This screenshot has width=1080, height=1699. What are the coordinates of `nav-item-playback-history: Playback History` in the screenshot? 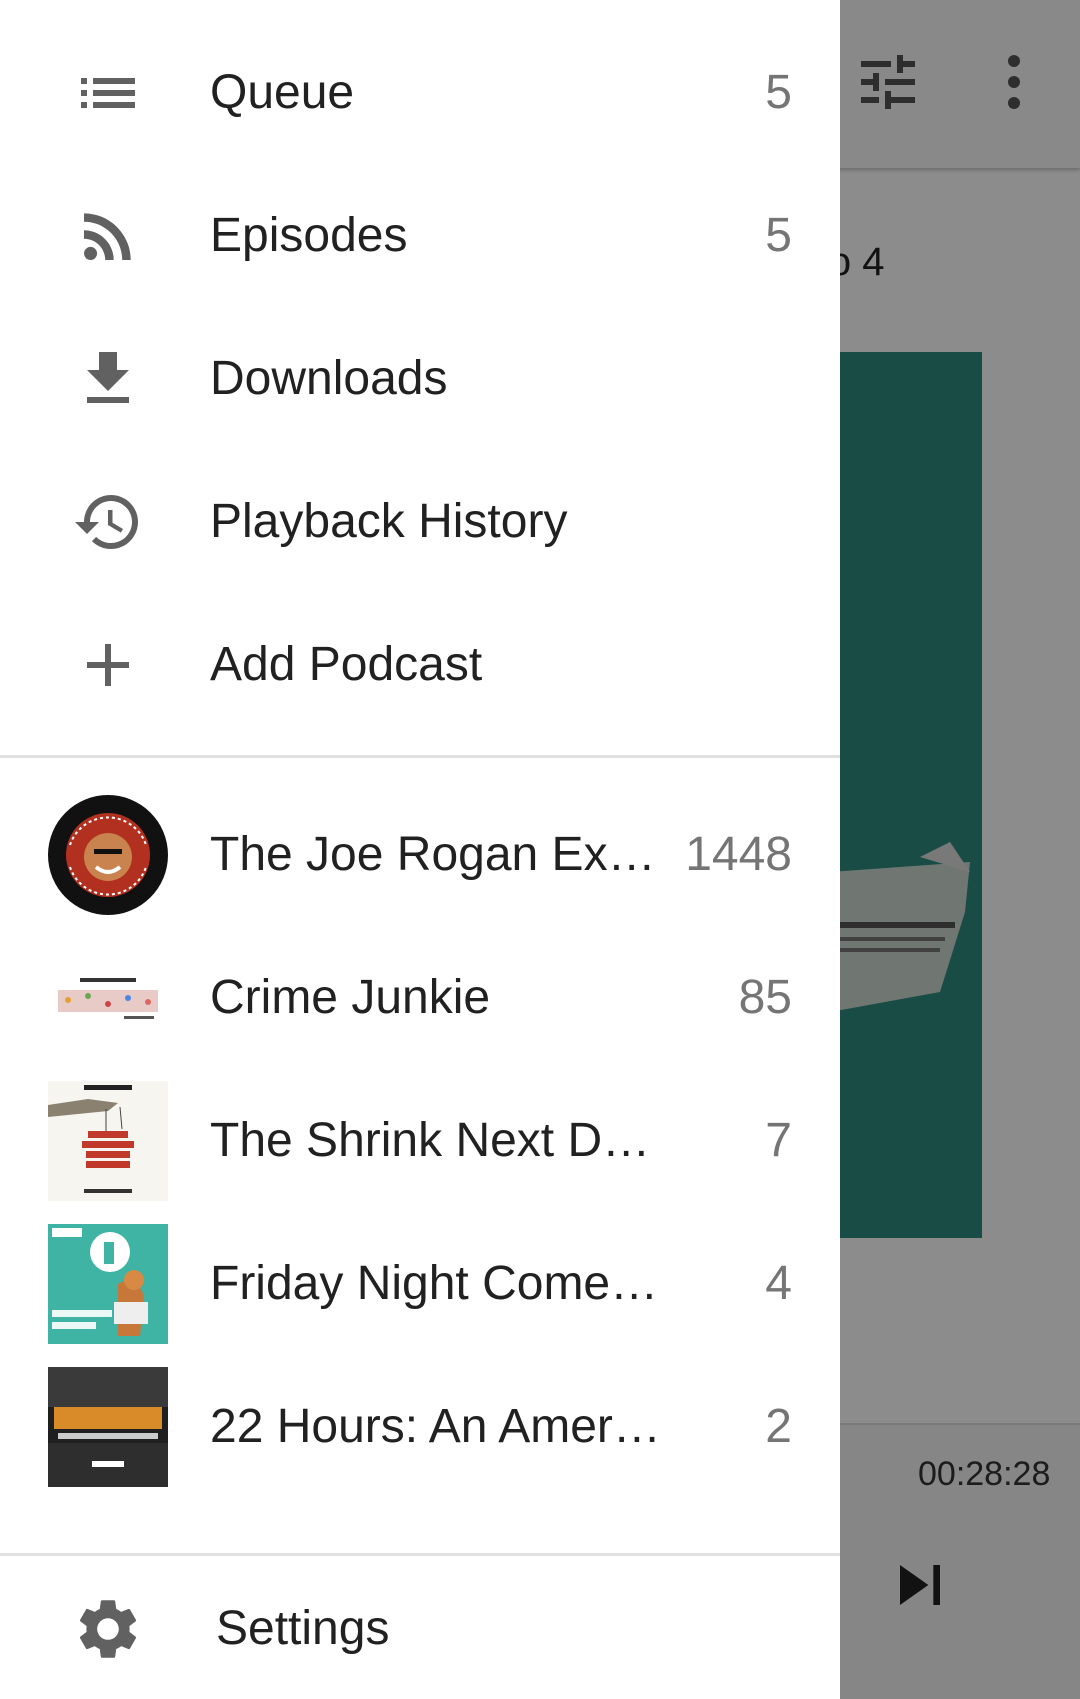 It's located at (420, 521).